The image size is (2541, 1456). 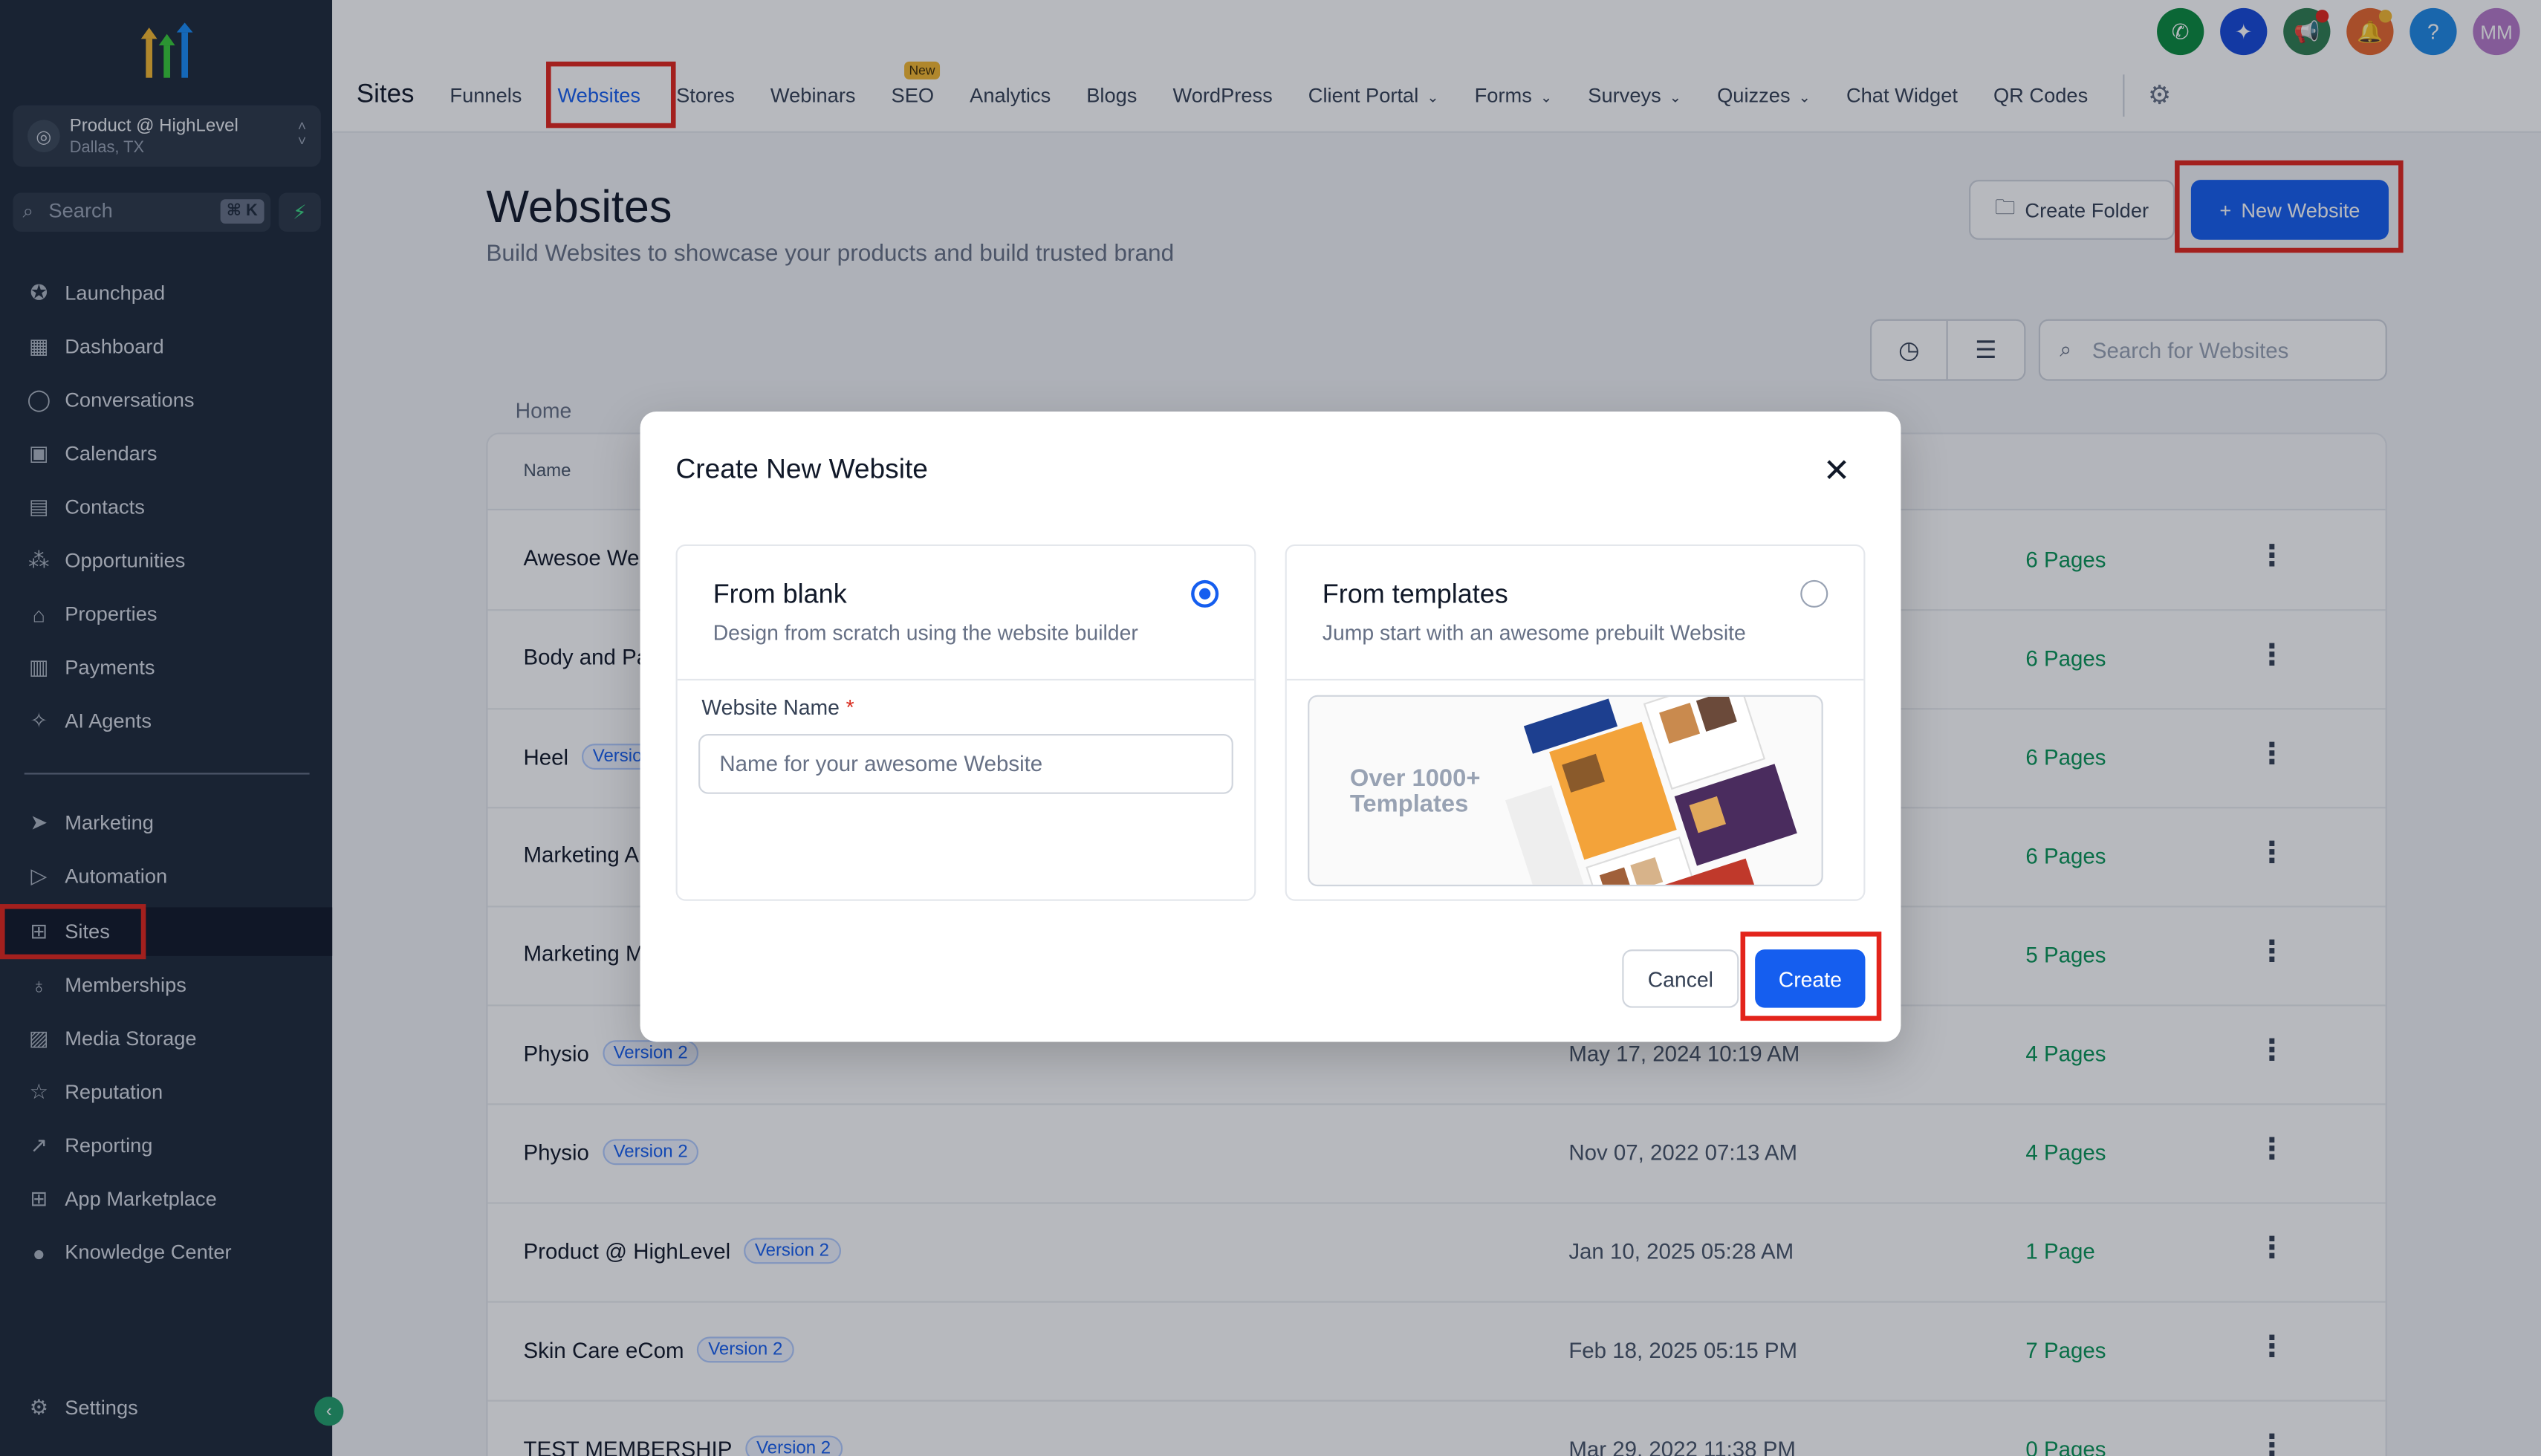 I want to click on template-thumbnails-illustration, so click(x=1651, y=791).